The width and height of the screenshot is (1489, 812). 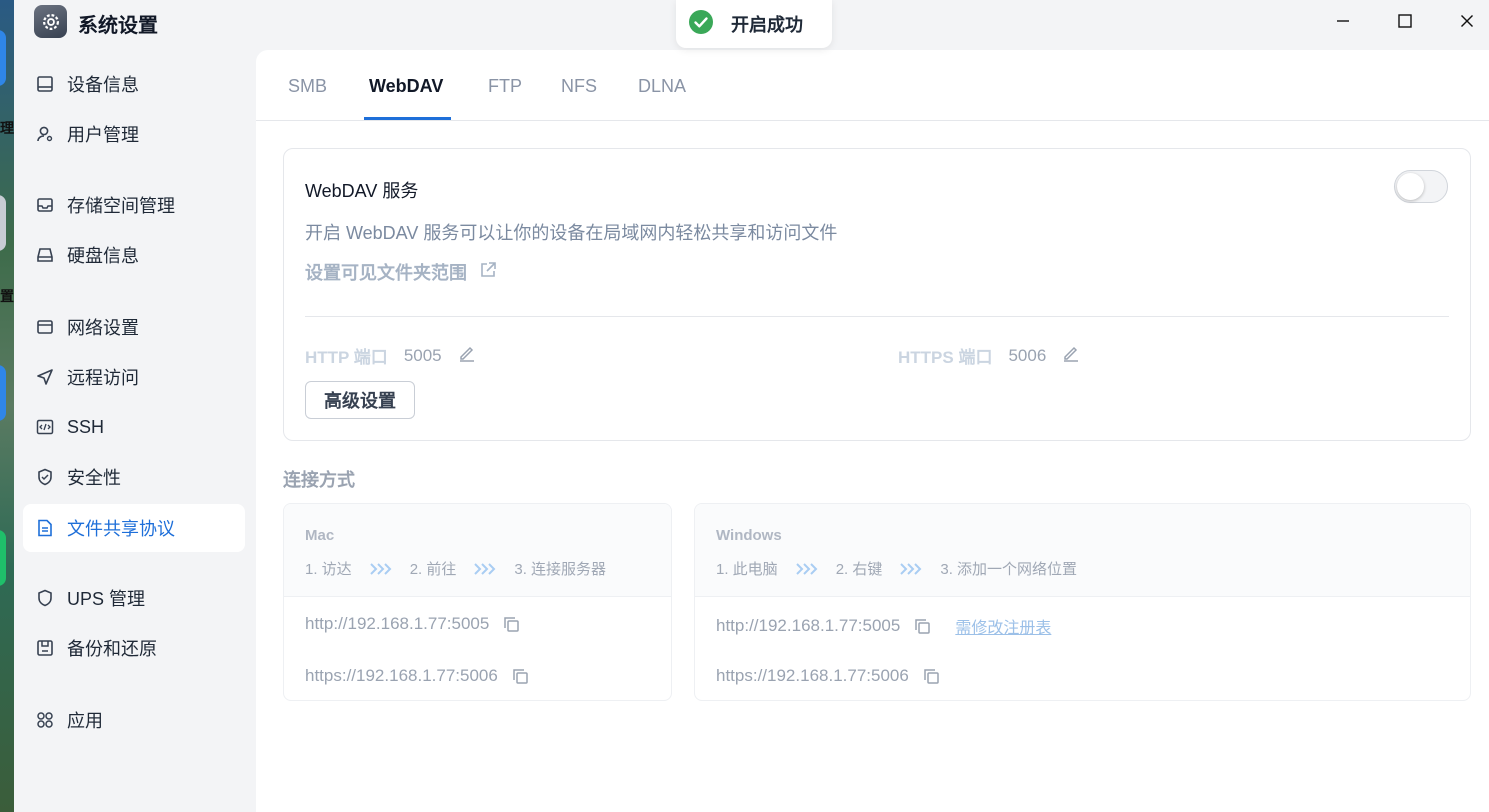 I want to click on visible-folder-link: 设置可见文件夹范围, so click(x=401, y=272).